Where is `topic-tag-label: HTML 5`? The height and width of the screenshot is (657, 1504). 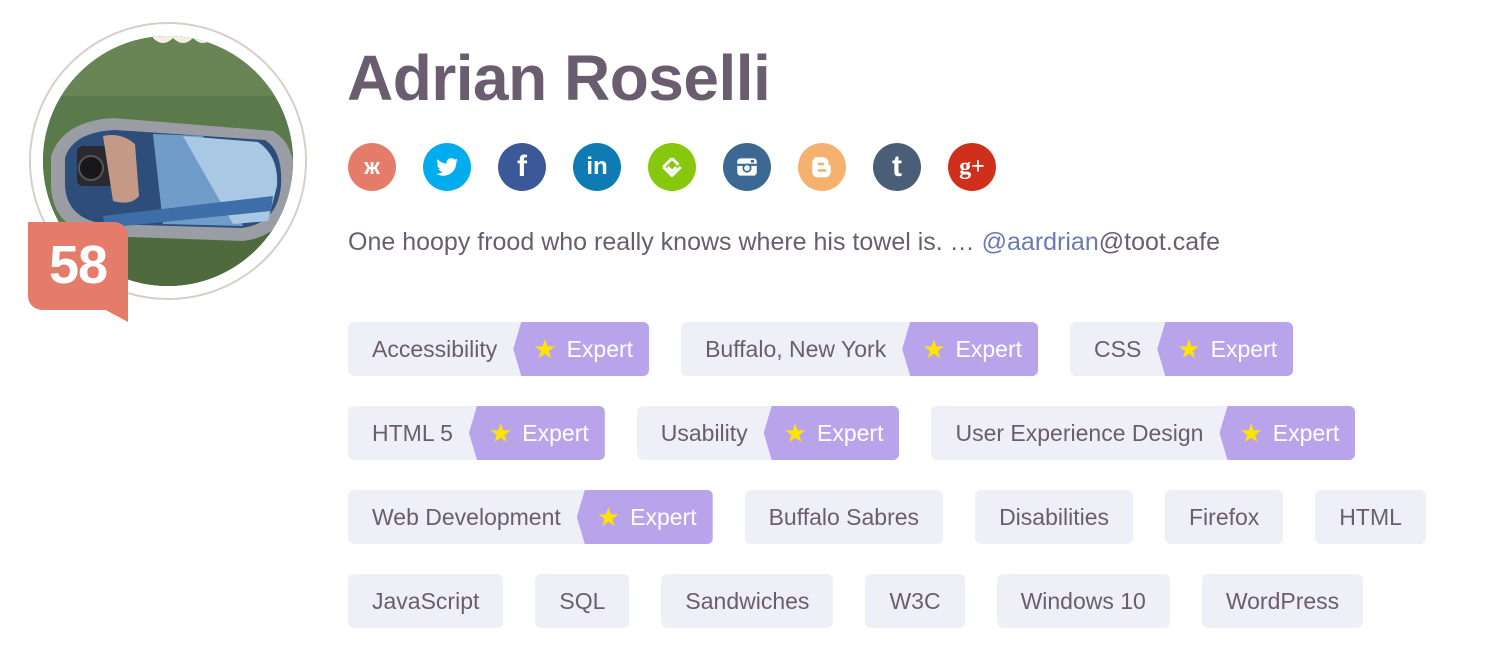 topic-tag-label: HTML 5 is located at coordinates (412, 432).